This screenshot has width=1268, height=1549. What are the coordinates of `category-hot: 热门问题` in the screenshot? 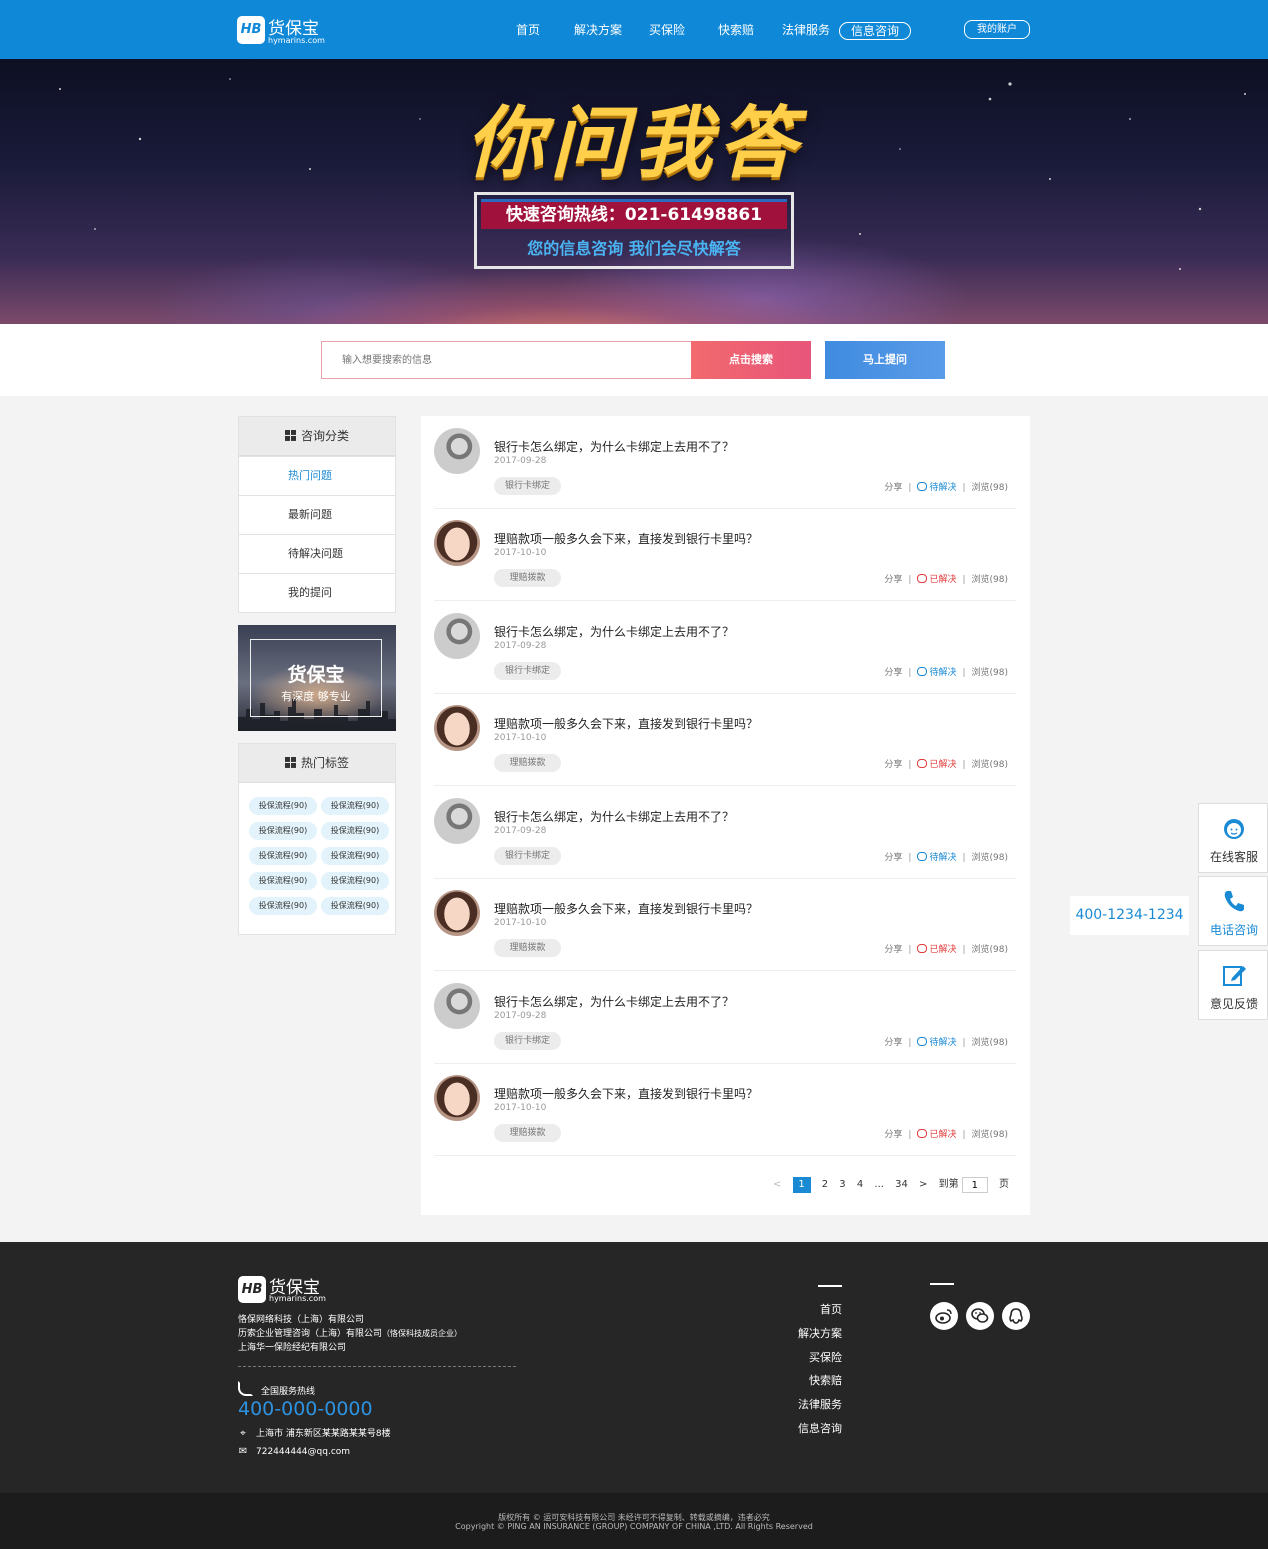 It's located at (317, 475).